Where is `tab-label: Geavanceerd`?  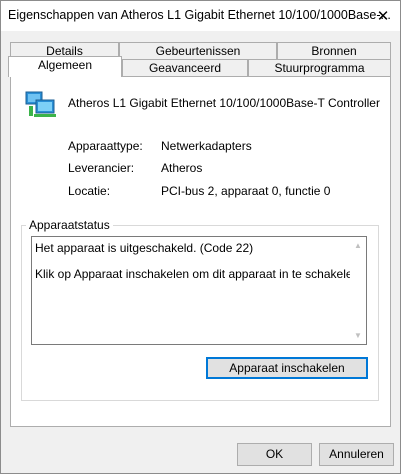
tab-label: Geavanceerd is located at coordinates (185, 68).